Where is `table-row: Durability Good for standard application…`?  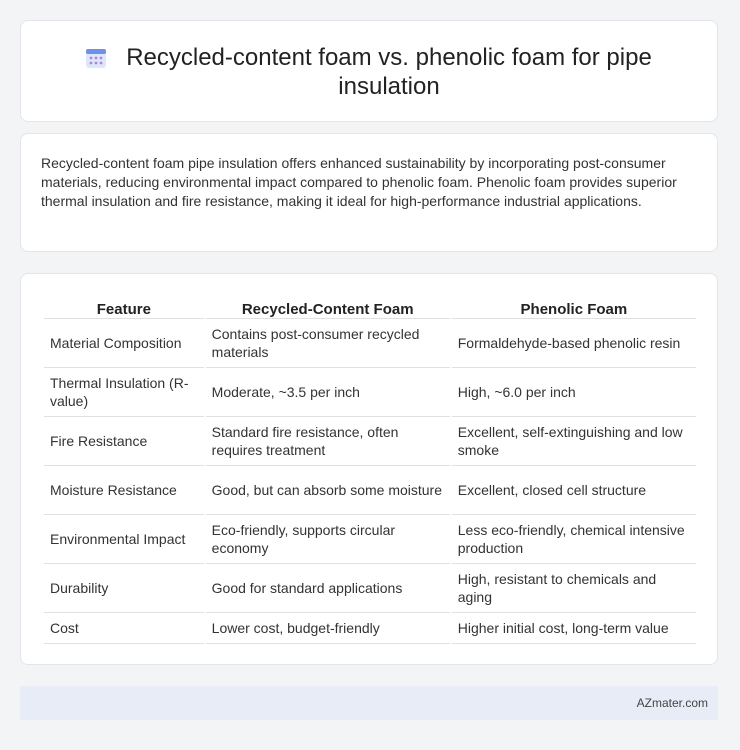
table-row: Durability Good for standard application… is located at coordinates (370, 588).